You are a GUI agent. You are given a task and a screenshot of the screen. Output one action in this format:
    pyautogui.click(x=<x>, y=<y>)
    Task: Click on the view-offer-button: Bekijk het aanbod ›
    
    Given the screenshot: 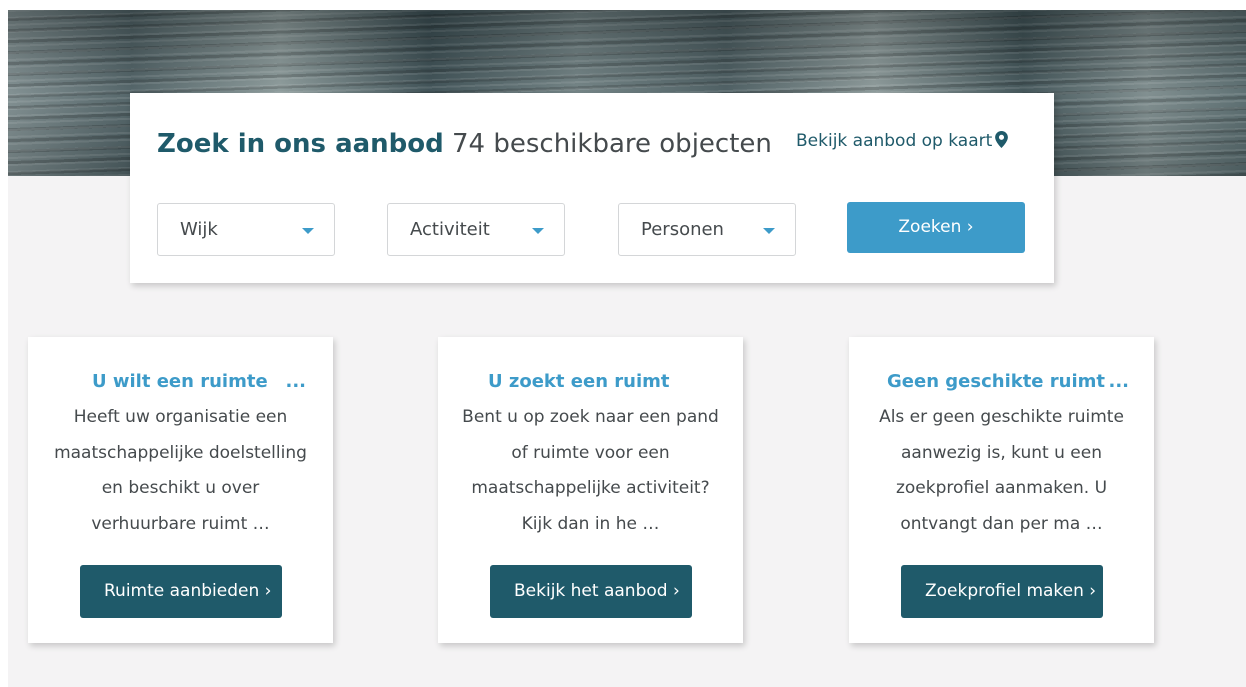 What is the action you would take?
    pyautogui.click(x=591, y=591)
    